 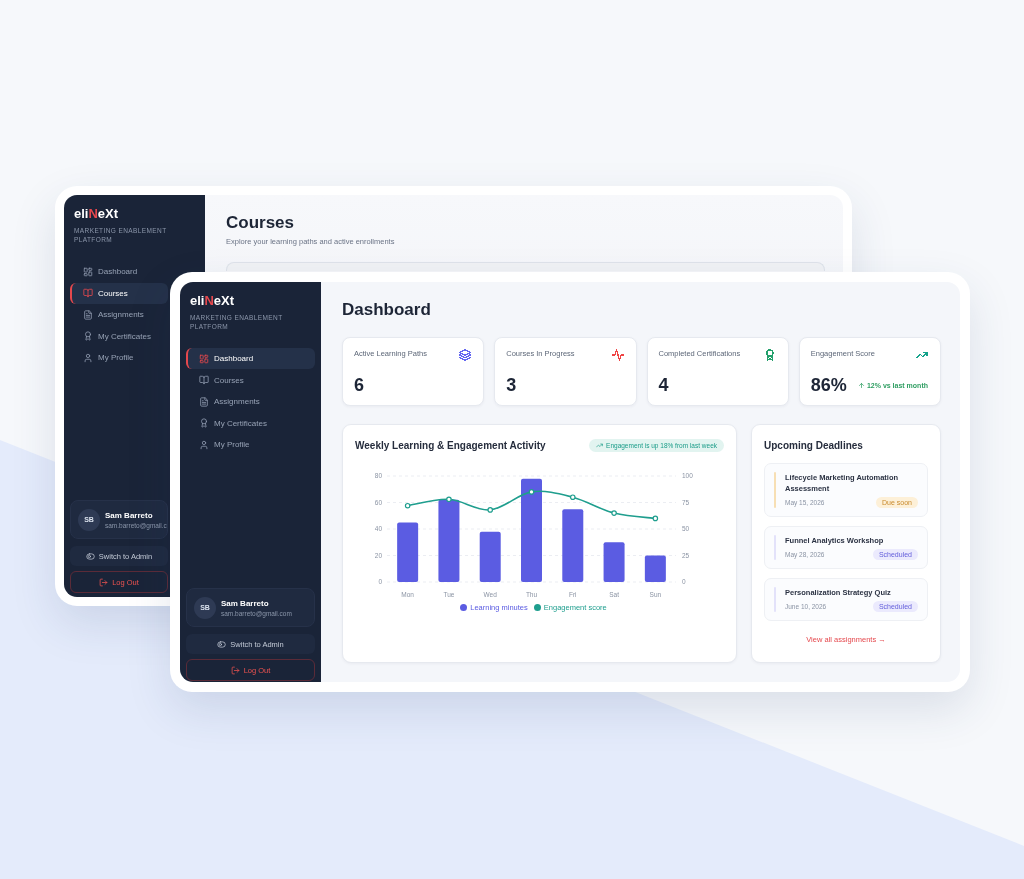 I want to click on page-title: Dashboard, so click(x=387, y=310).